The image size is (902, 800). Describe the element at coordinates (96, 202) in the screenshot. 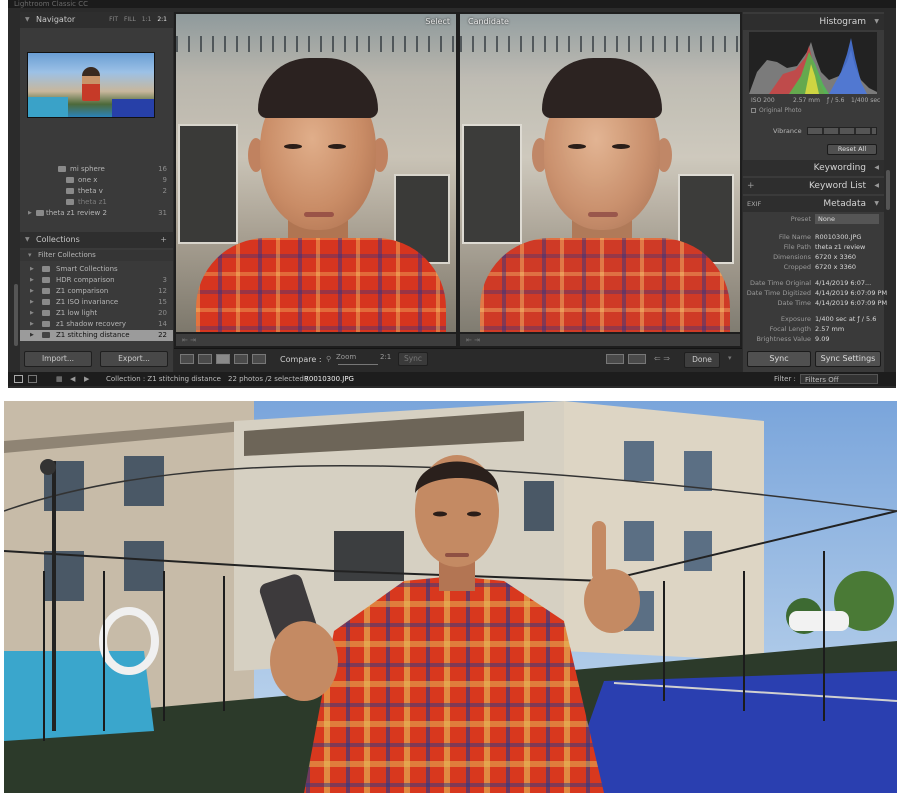

I see `folder-item: theta z1` at that location.